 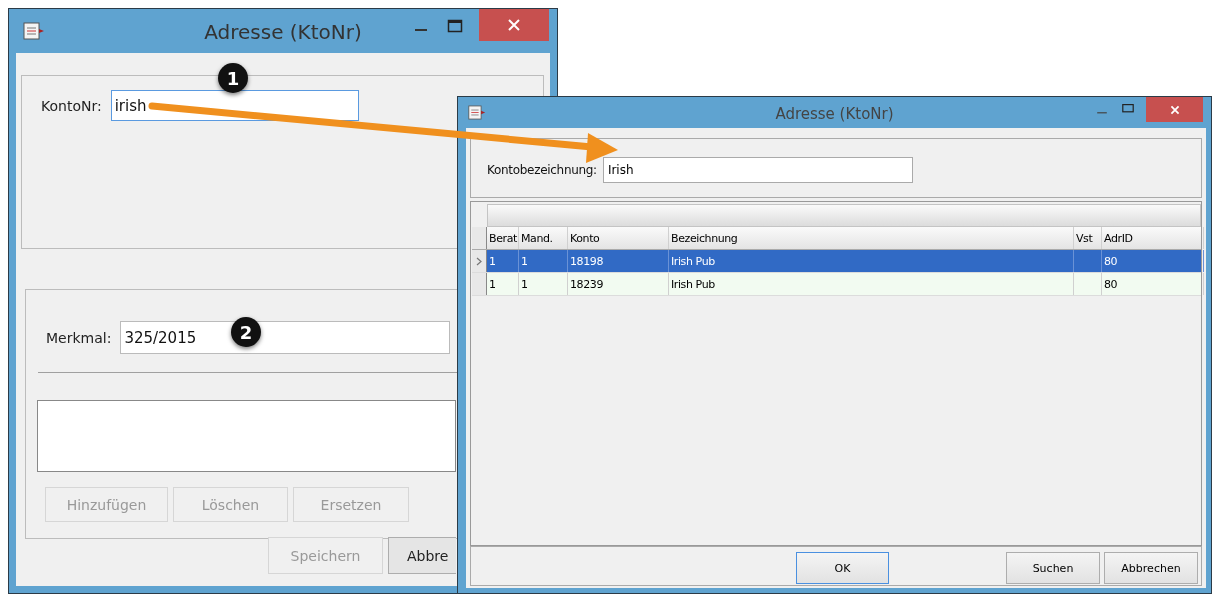 I want to click on row-pointer-icon, so click(x=479, y=261).